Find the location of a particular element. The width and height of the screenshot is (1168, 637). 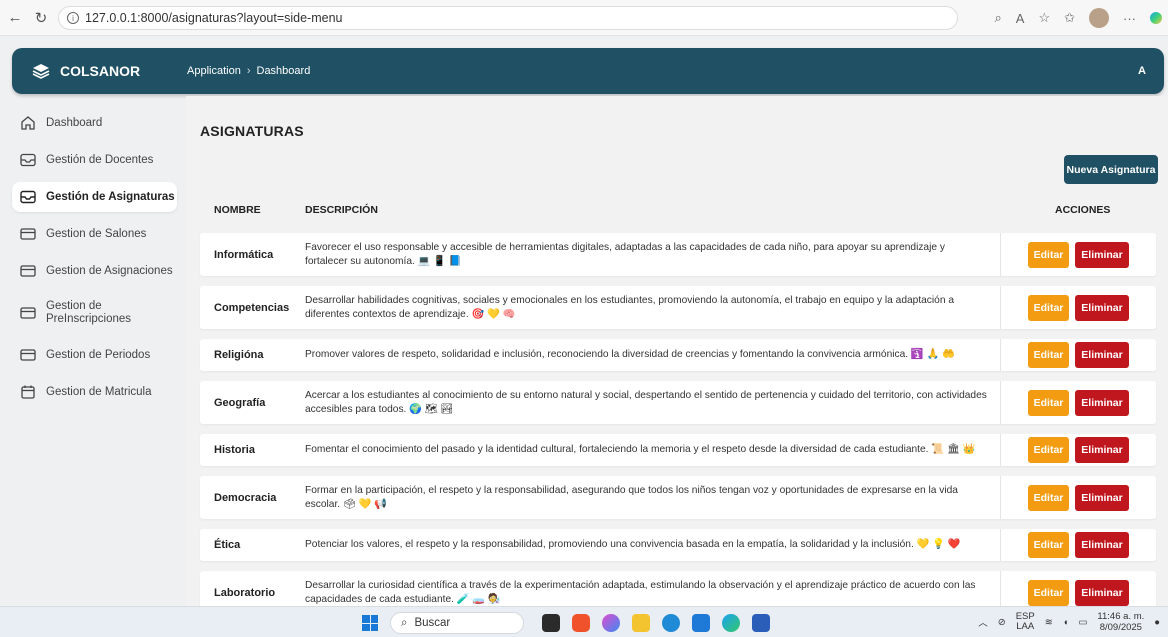

layers-logo-icon is located at coordinates (41, 71).